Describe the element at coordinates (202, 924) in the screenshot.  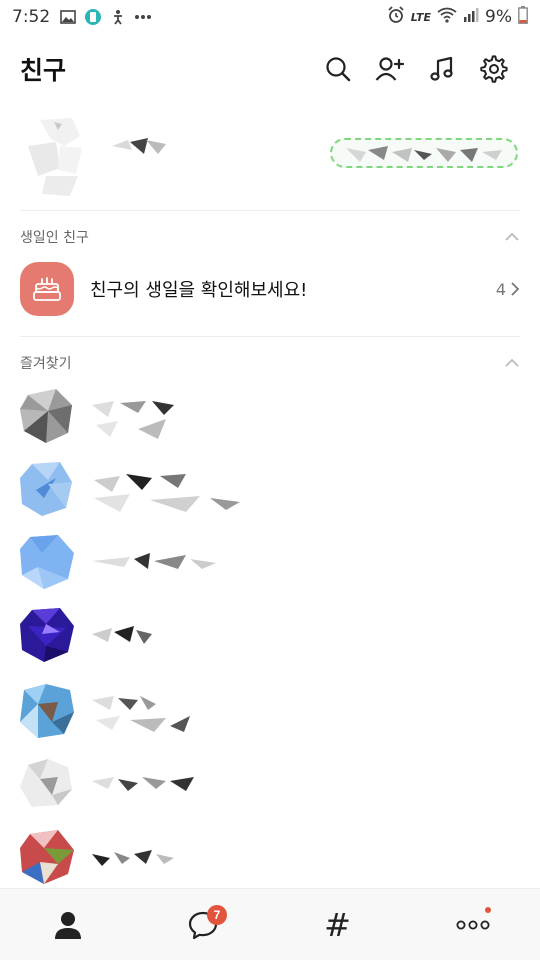
I see `tab-chats: 7` at that location.